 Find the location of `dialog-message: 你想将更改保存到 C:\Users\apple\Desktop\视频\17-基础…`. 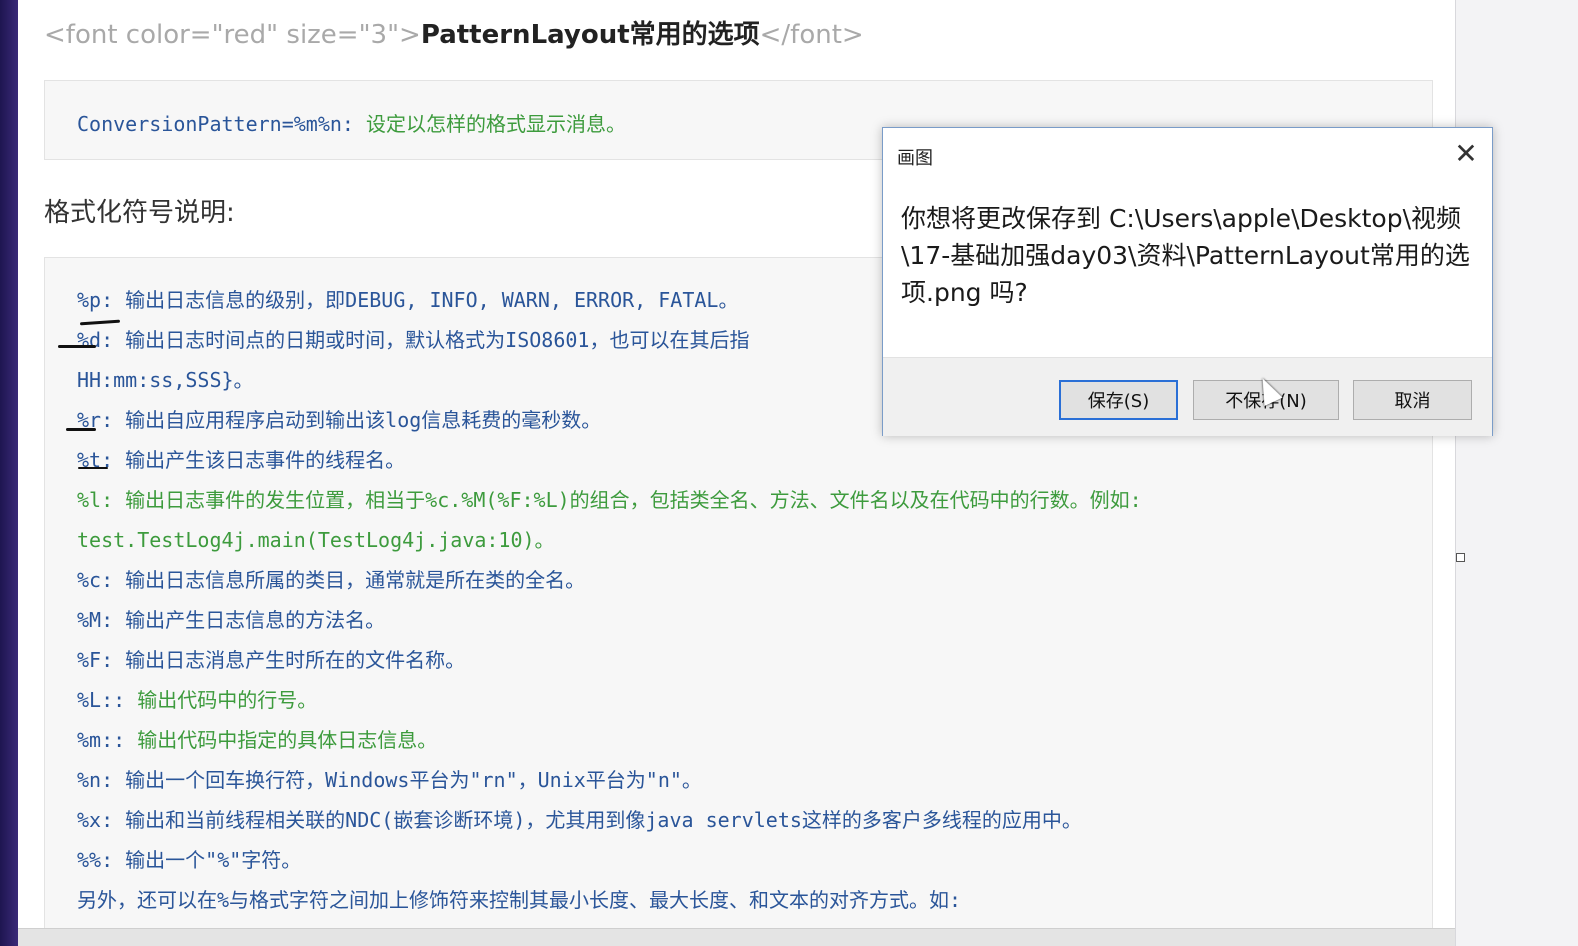

dialog-message: 你想将更改保存到 C:\Users\apple\Desktop\视频\17-基础… is located at coordinates (1185, 255).